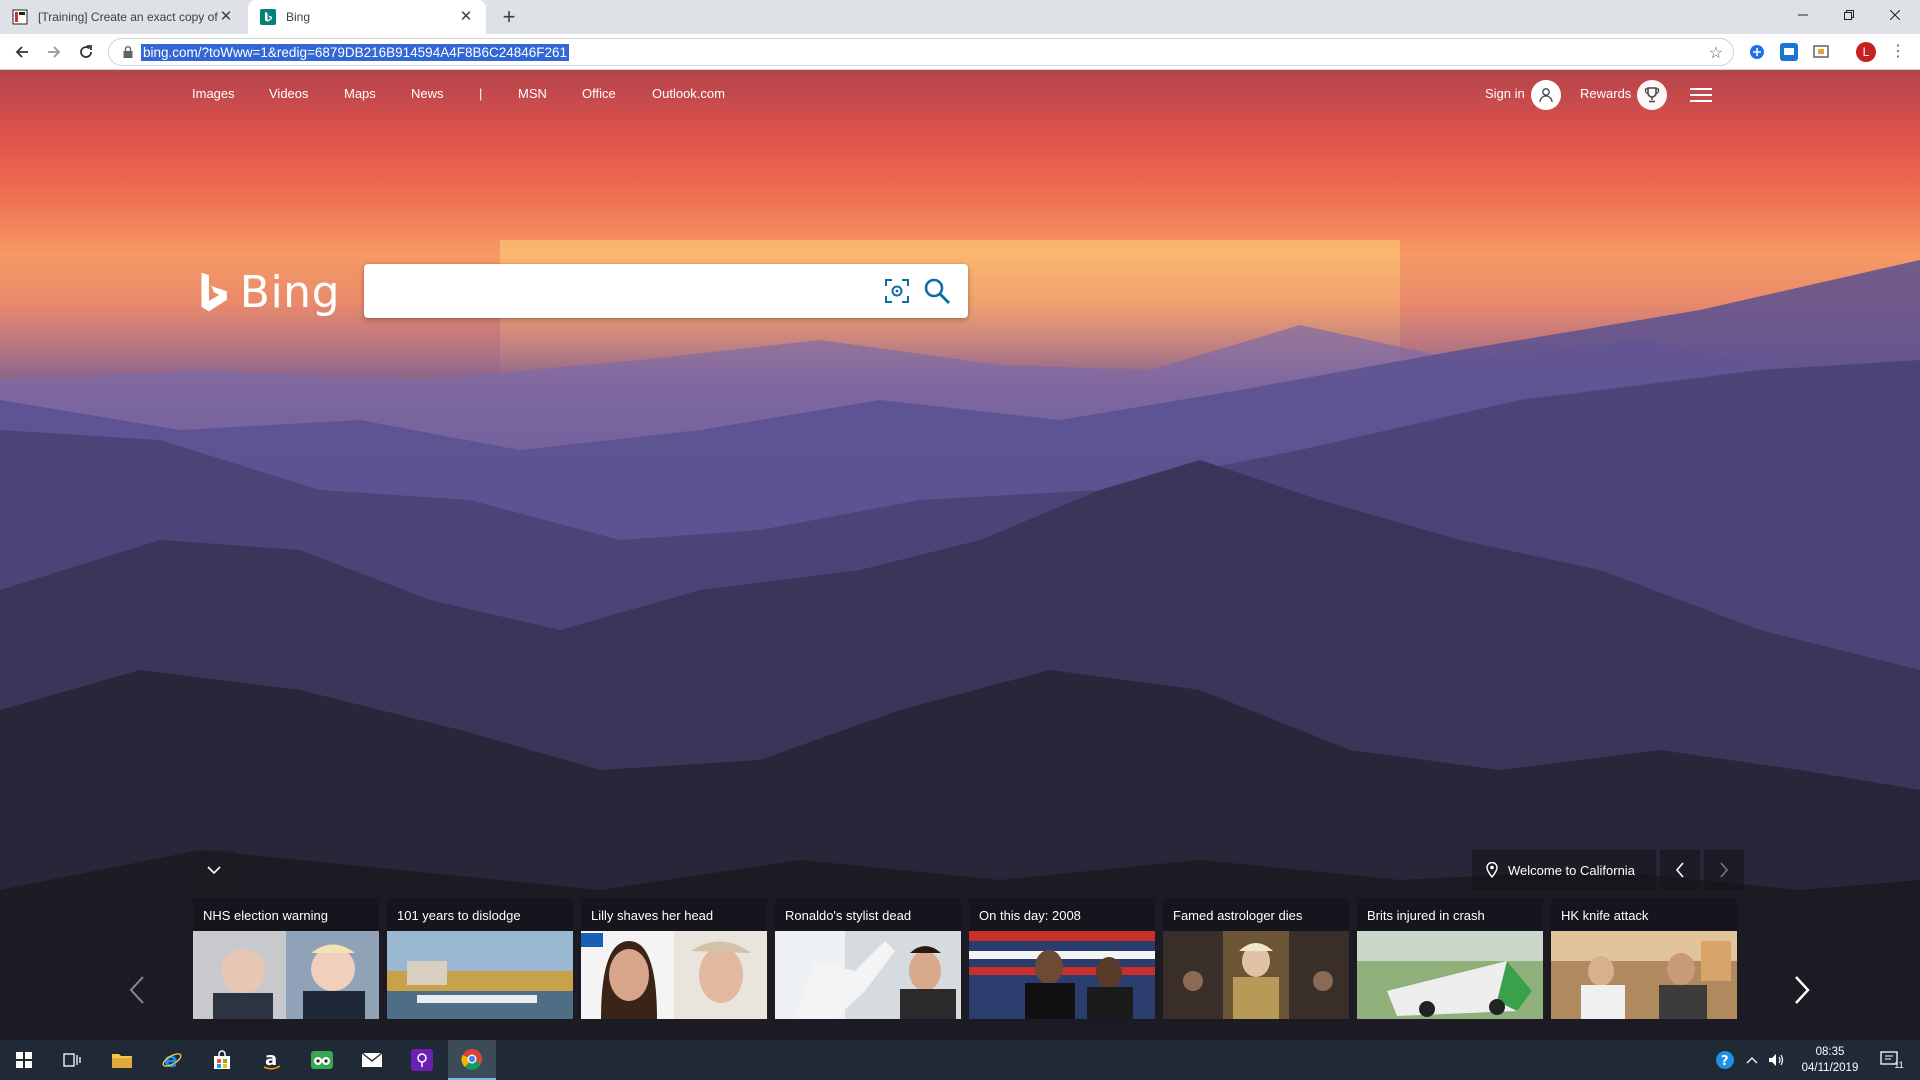  What do you see at coordinates (674, 914) in the screenshot?
I see `news-title: Lilly shaves her head` at bounding box center [674, 914].